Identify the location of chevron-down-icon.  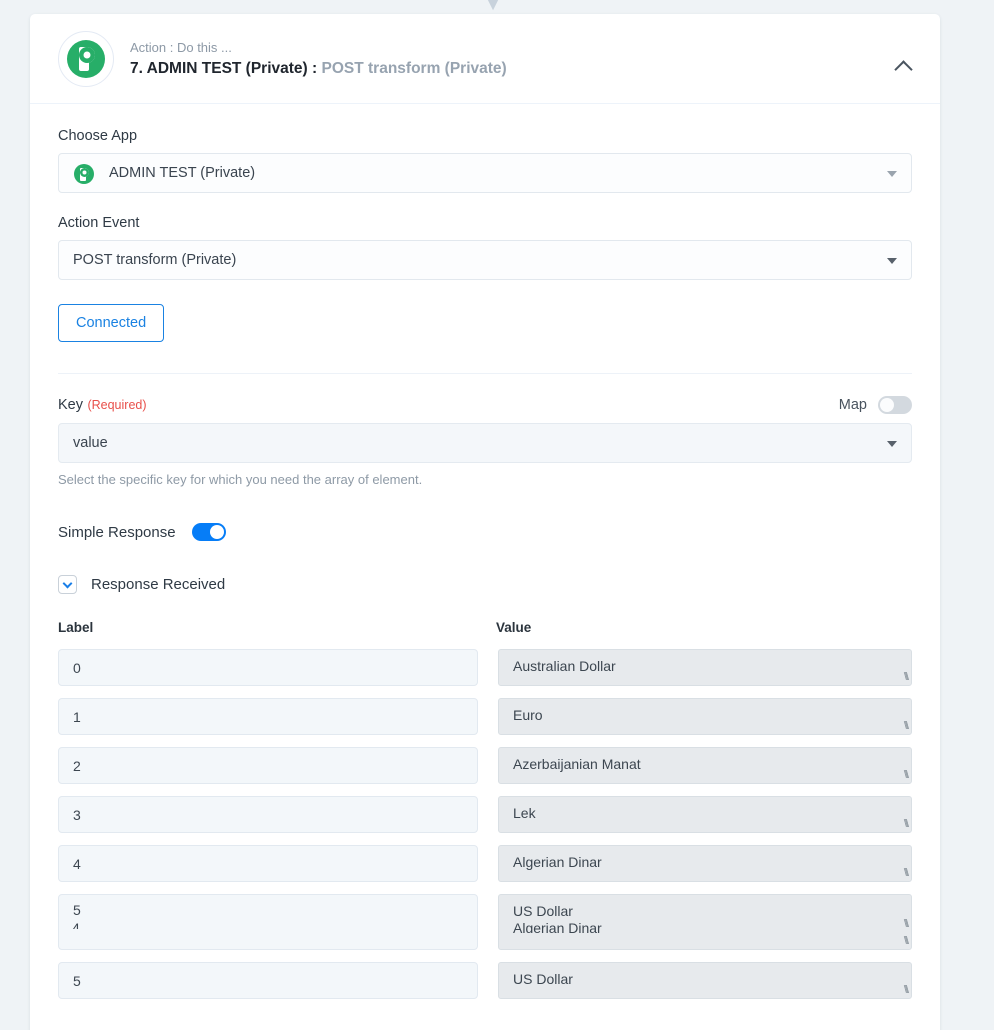
(67, 583).